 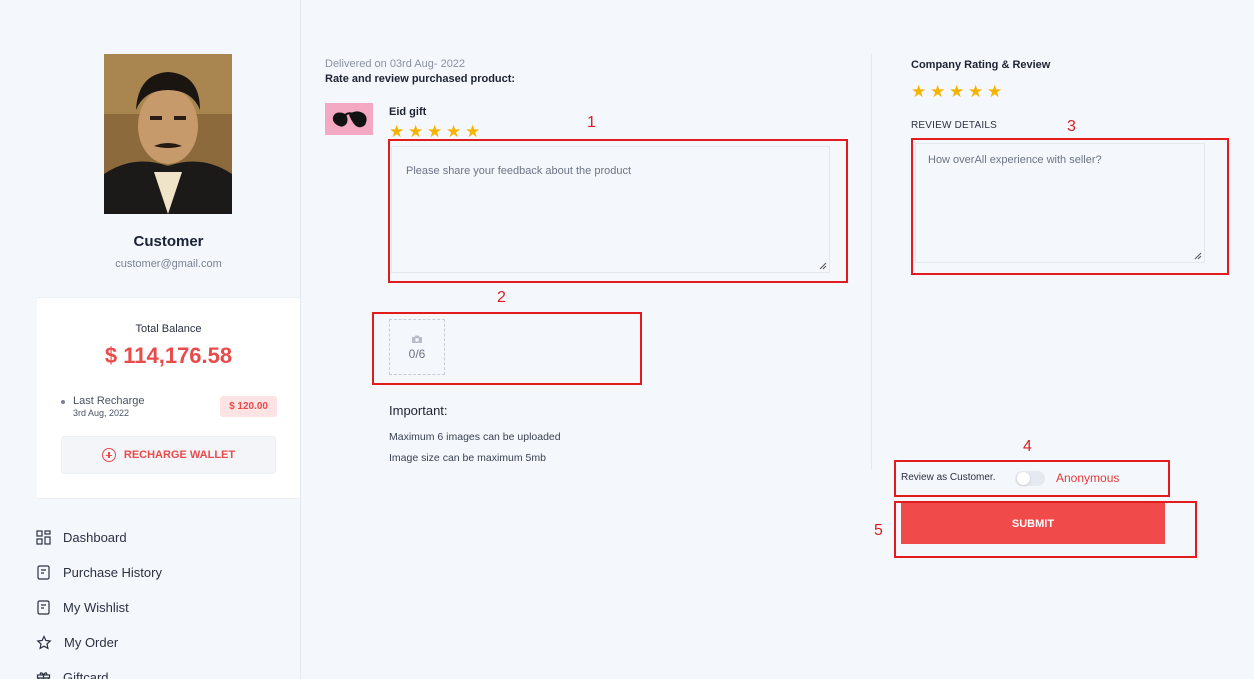 I want to click on product-name: Eid gift, so click(x=408, y=112).